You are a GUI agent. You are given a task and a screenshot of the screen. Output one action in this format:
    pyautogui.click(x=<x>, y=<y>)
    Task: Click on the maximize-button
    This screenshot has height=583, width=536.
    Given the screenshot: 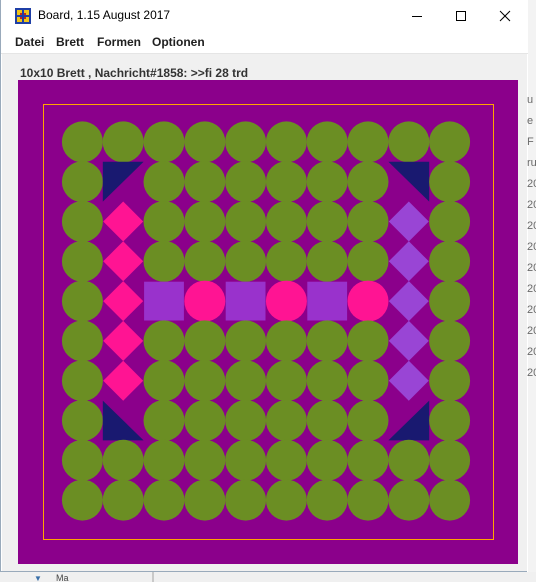 What is the action you would take?
    pyautogui.click(x=461, y=15)
    